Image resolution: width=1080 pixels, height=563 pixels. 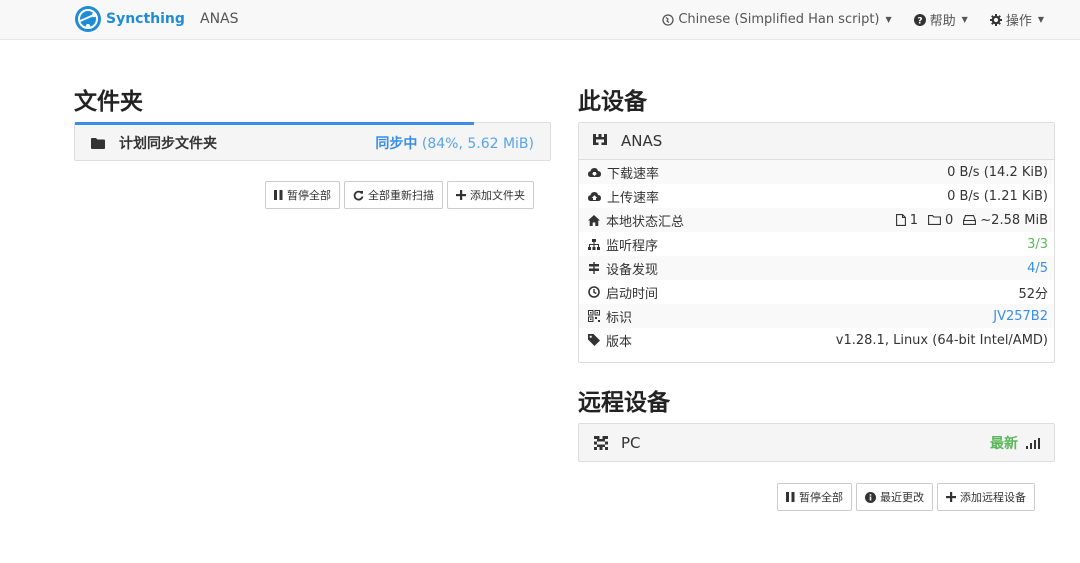 What do you see at coordinates (816, 196) in the screenshot?
I see `upload-rate-row: 上传速率 0 B/s (1.21 KiB)` at bounding box center [816, 196].